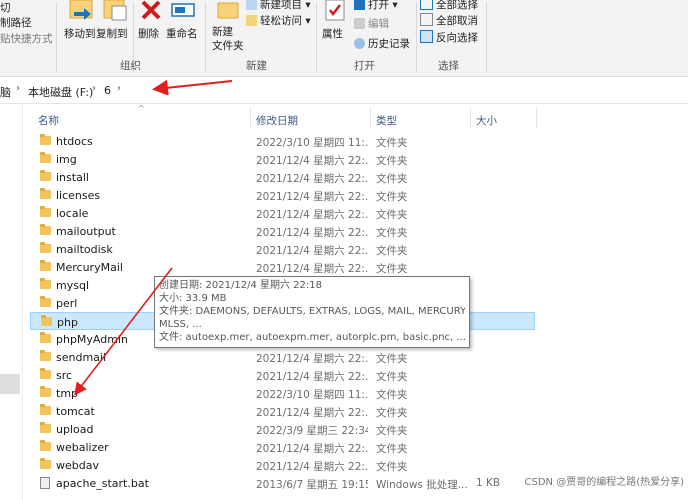  Describe the element at coordinates (192, 87) in the screenshot. I see `arrow-to-address` at that location.